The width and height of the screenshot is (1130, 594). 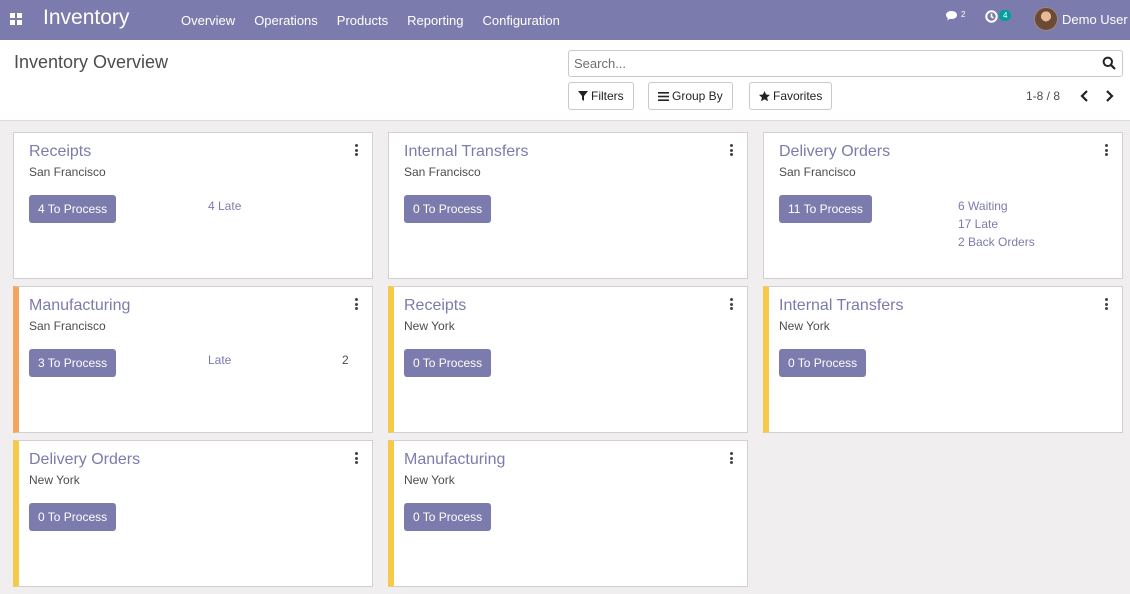 I want to click on to-process-button: 3 To Process, so click(x=73, y=363).